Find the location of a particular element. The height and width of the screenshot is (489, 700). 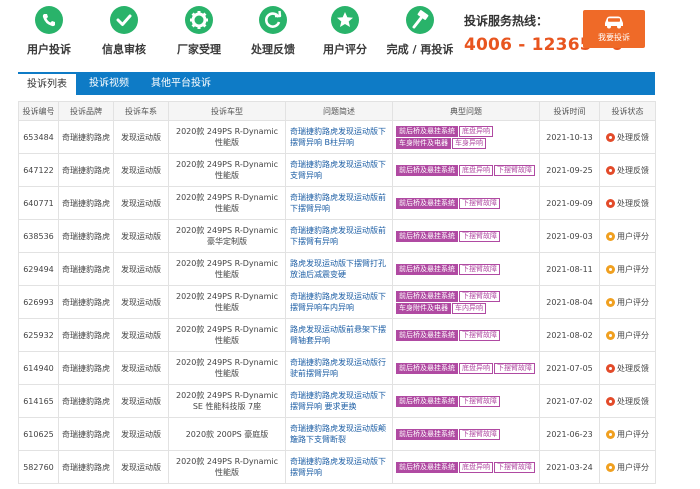

cell-desc: 奇瑞捷豹路虎发现运动版下支臂异响 is located at coordinates (339, 170).